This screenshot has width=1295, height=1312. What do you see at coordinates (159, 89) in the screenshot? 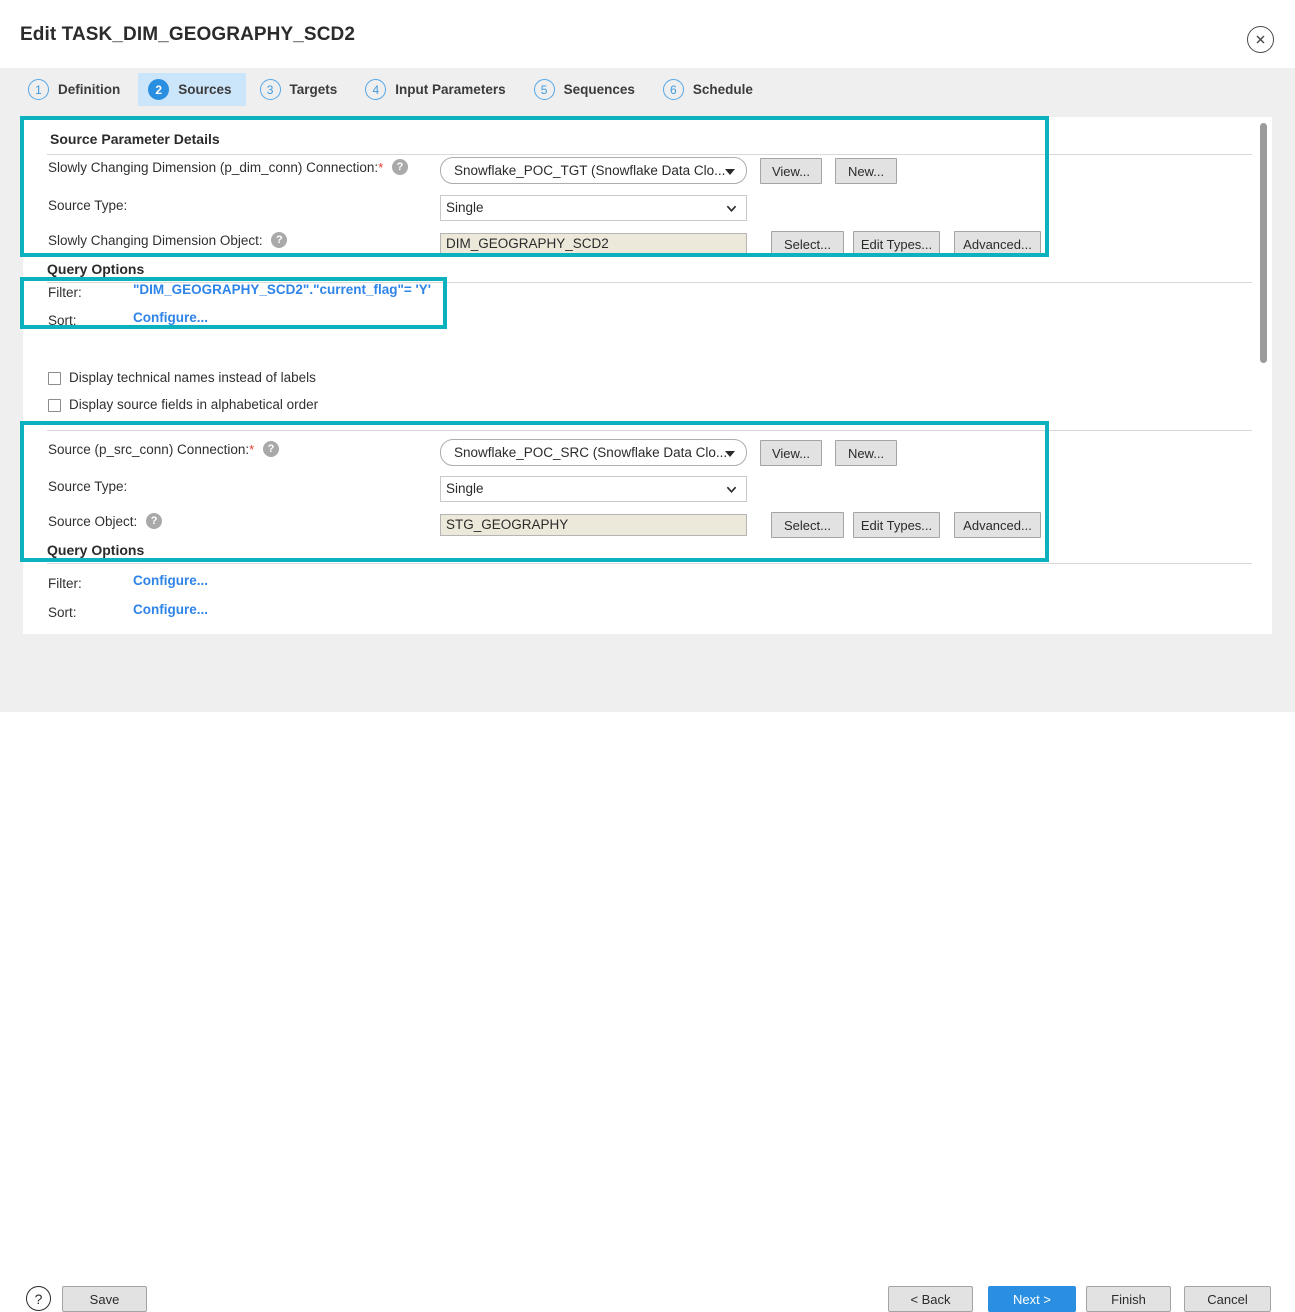
I see `tab-number: 2` at bounding box center [159, 89].